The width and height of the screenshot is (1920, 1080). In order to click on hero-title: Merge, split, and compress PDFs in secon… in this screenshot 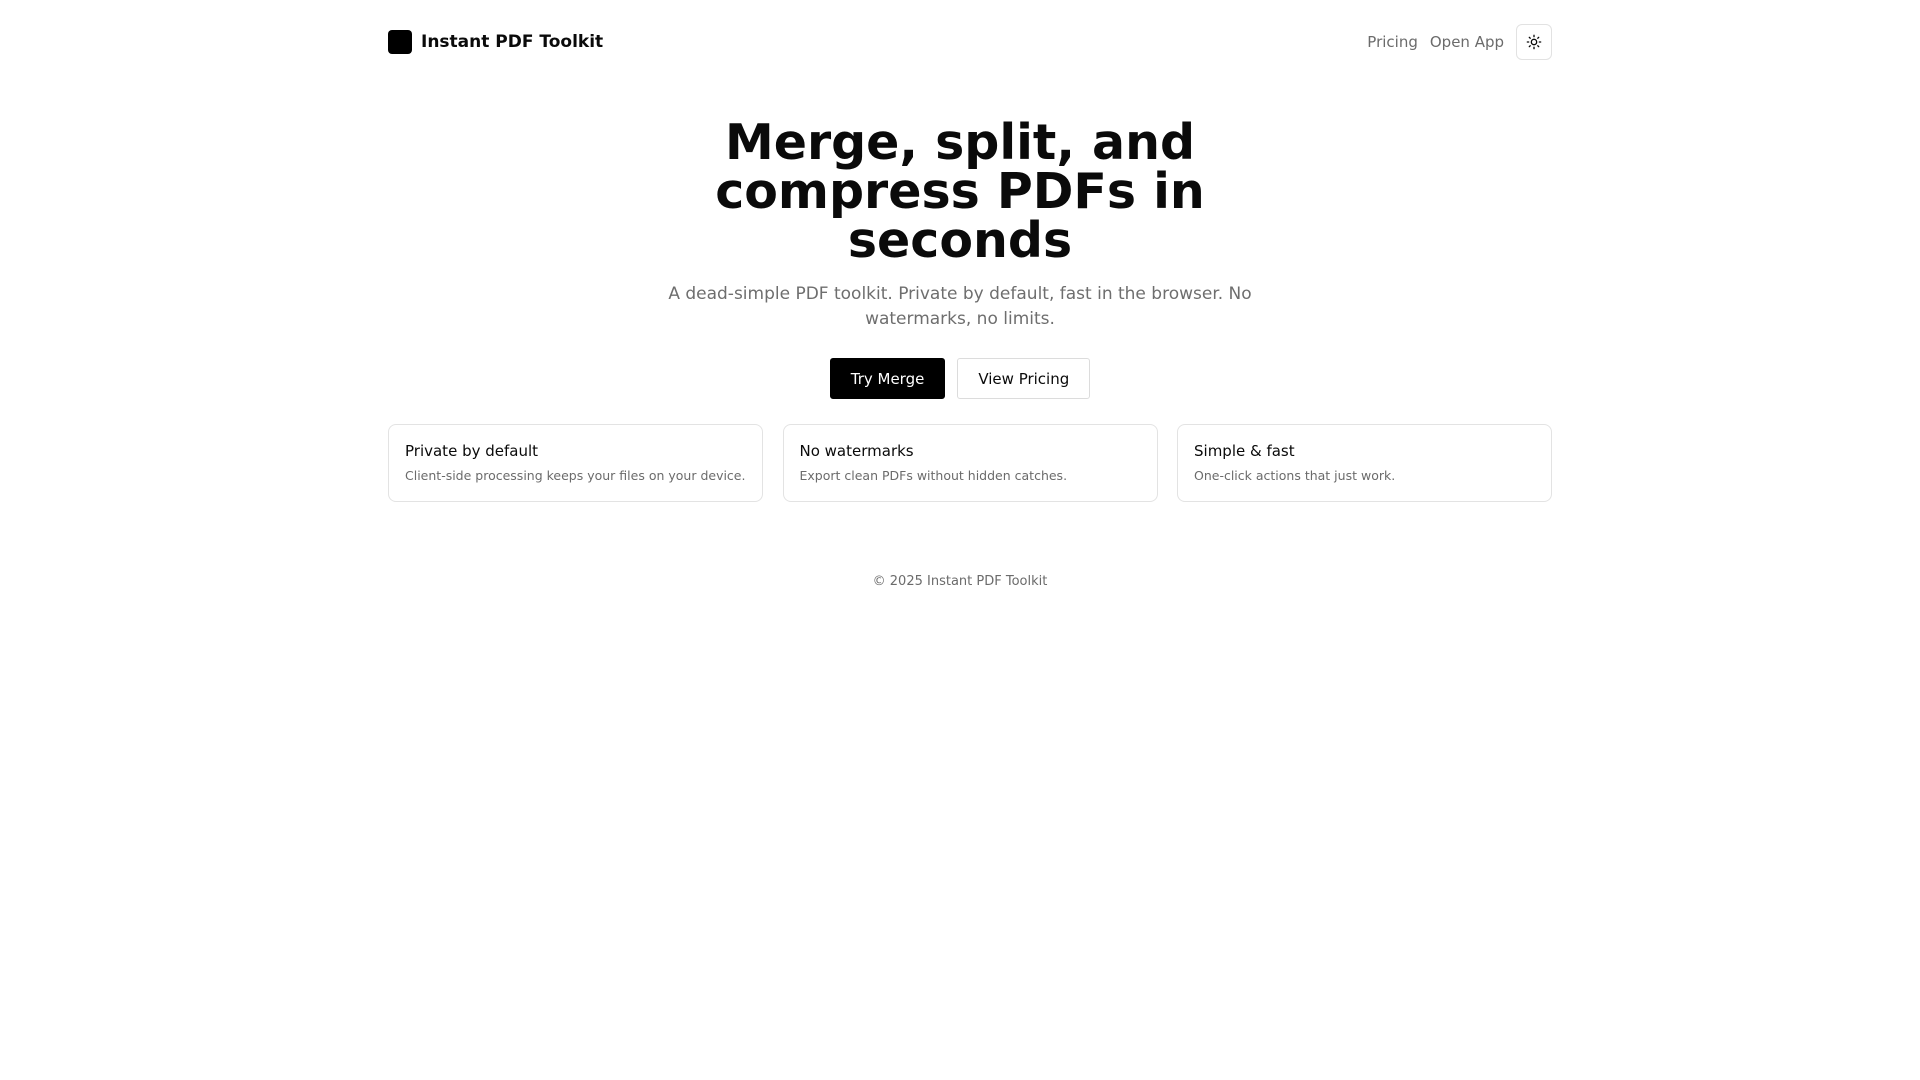, I will do `click(960, 191)`.